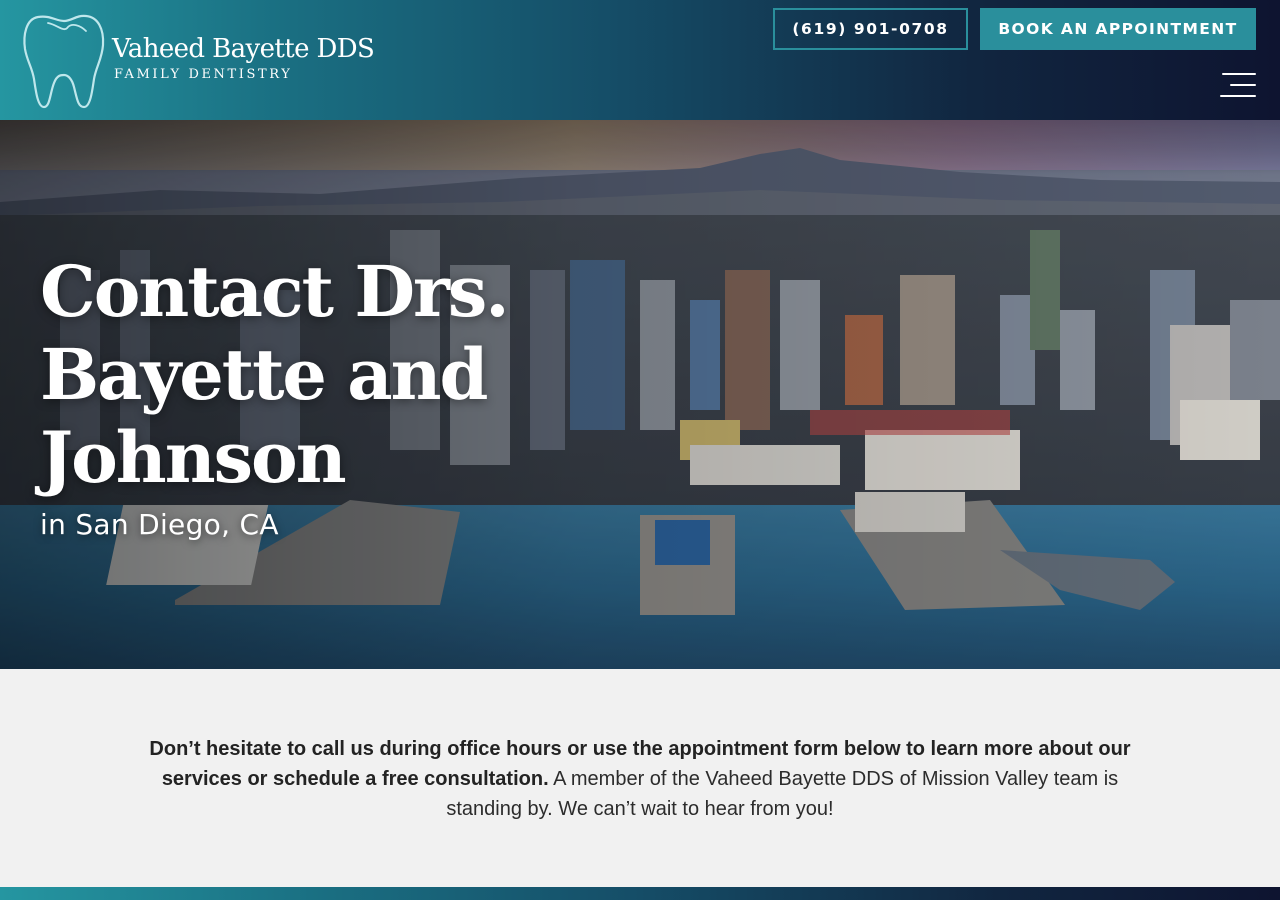 This screenshot has height=900, width=1280. I want to click on logo-text: Vaheed Bayette DDS FAMILY DENTISTRY, so click(243, 58).